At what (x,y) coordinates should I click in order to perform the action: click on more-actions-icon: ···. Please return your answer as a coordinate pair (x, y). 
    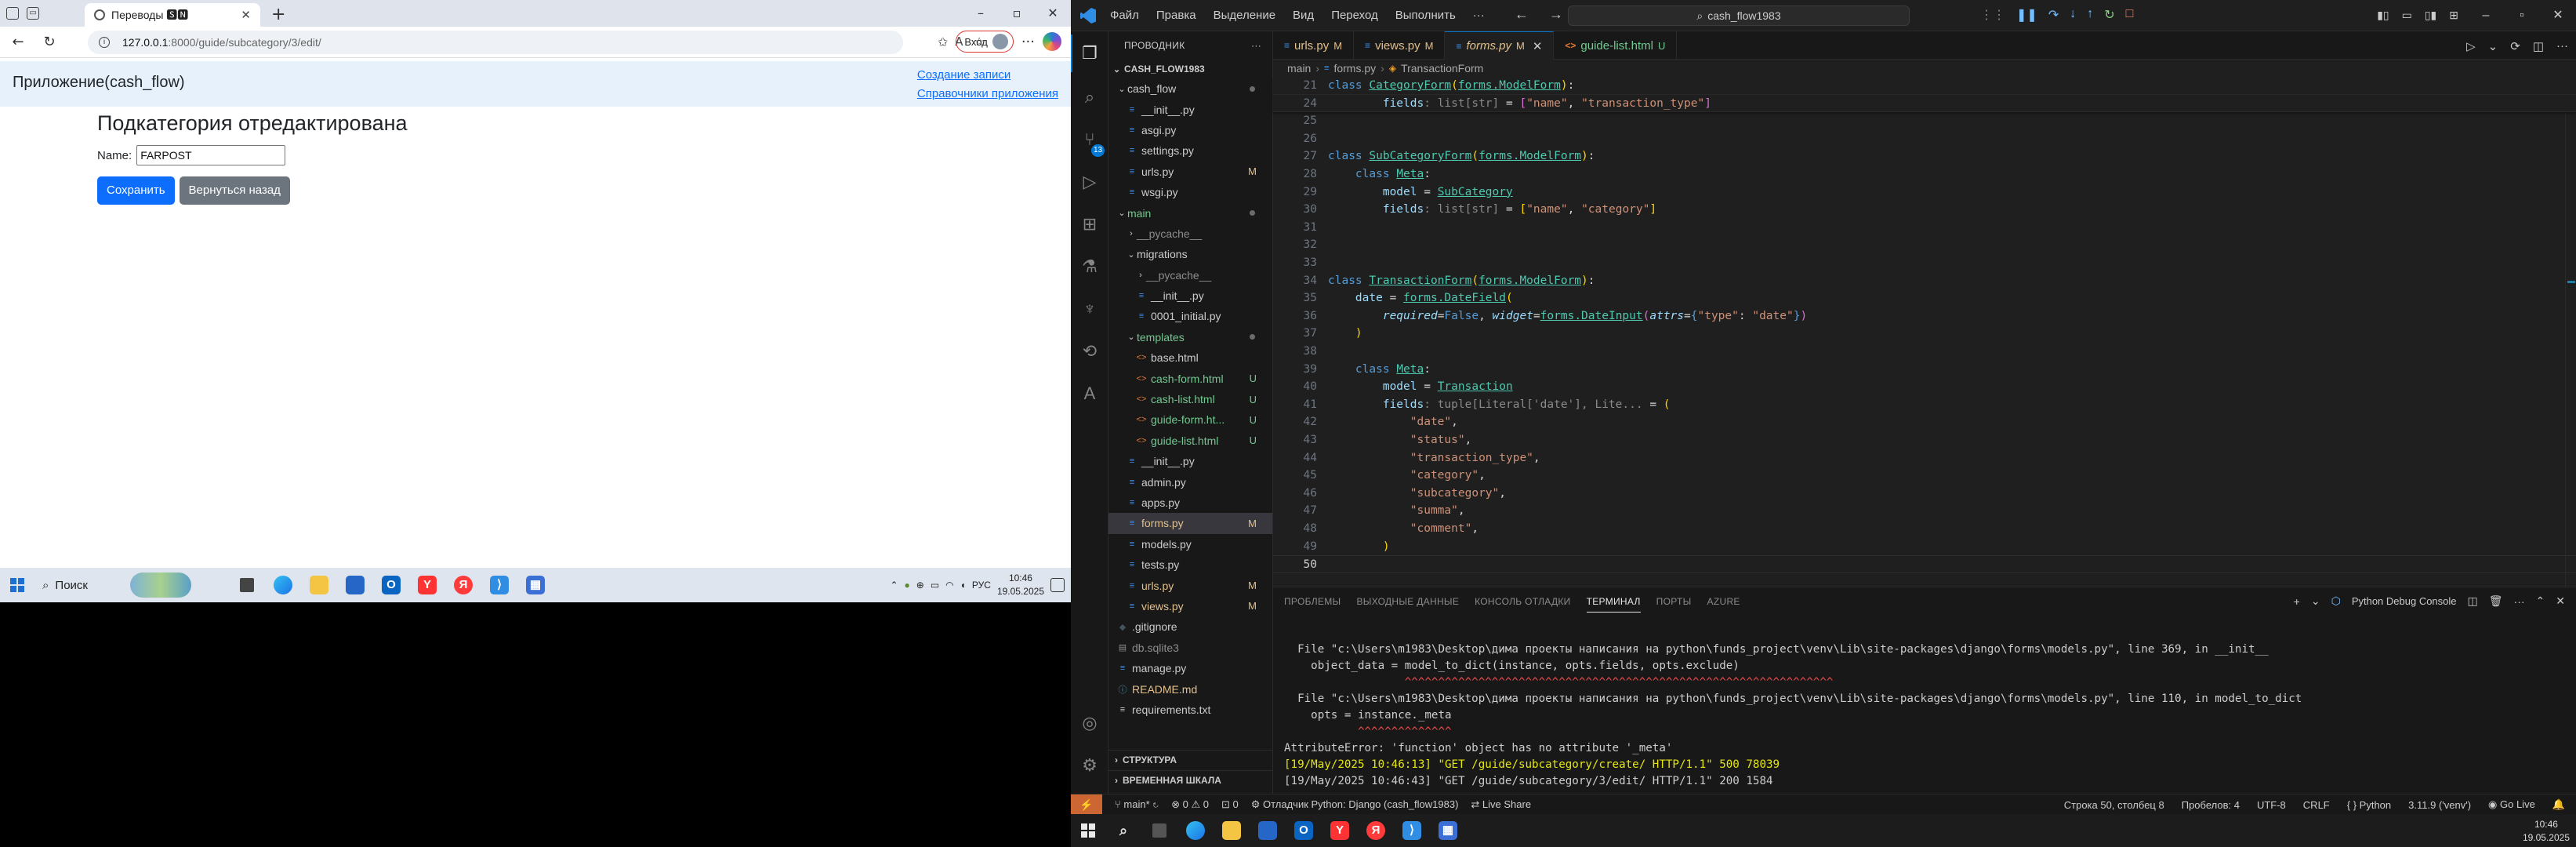
    Looking at the image, I should click on (2562, 46).